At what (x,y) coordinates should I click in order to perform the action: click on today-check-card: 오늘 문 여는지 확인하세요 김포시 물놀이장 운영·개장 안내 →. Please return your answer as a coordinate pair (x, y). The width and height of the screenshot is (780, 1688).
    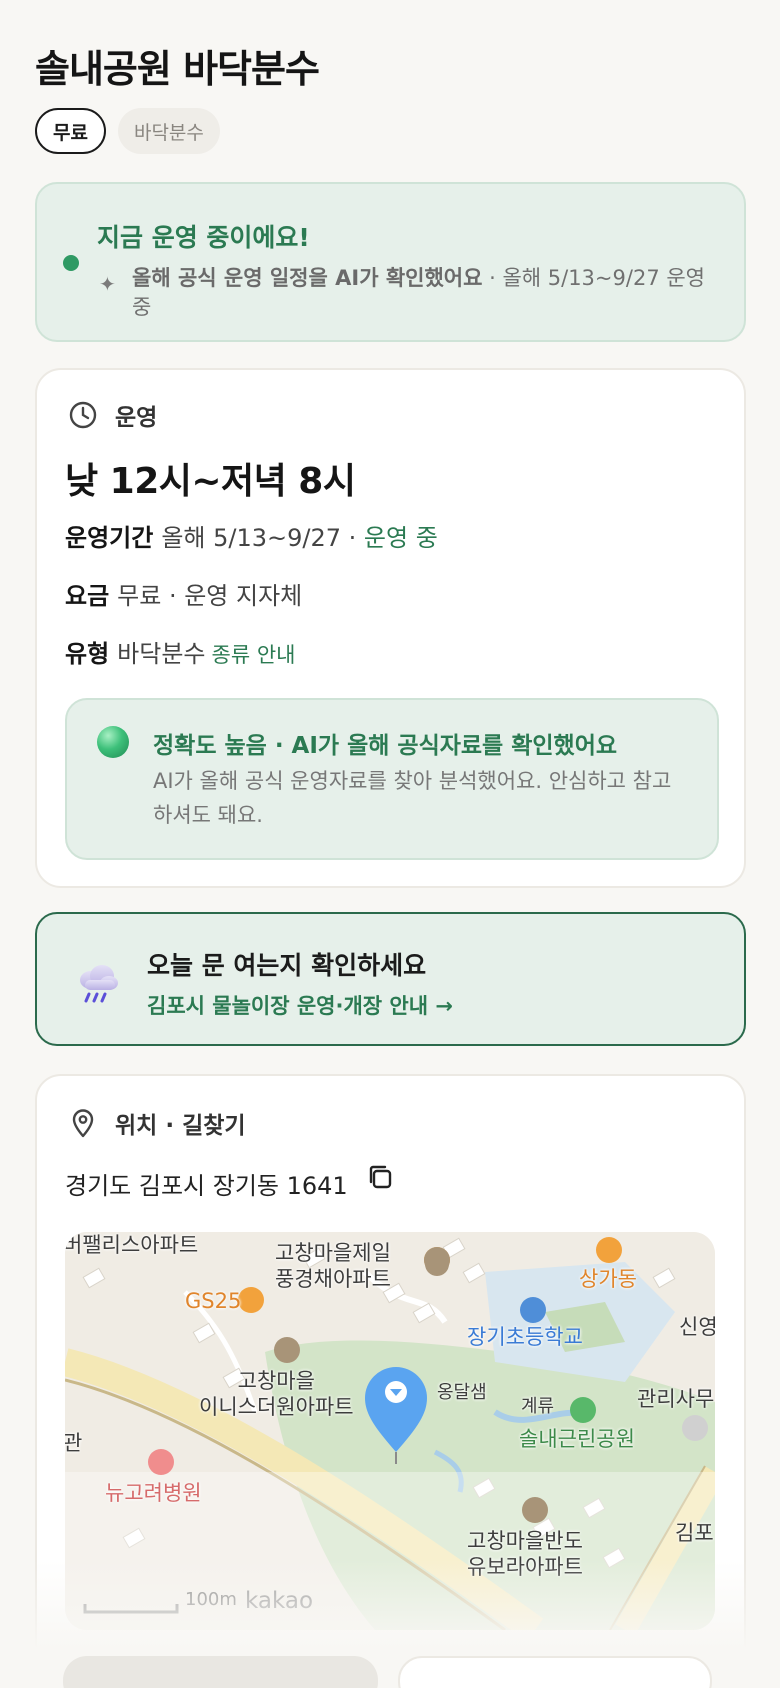
    Looking at the image, I should click on (390, 979).